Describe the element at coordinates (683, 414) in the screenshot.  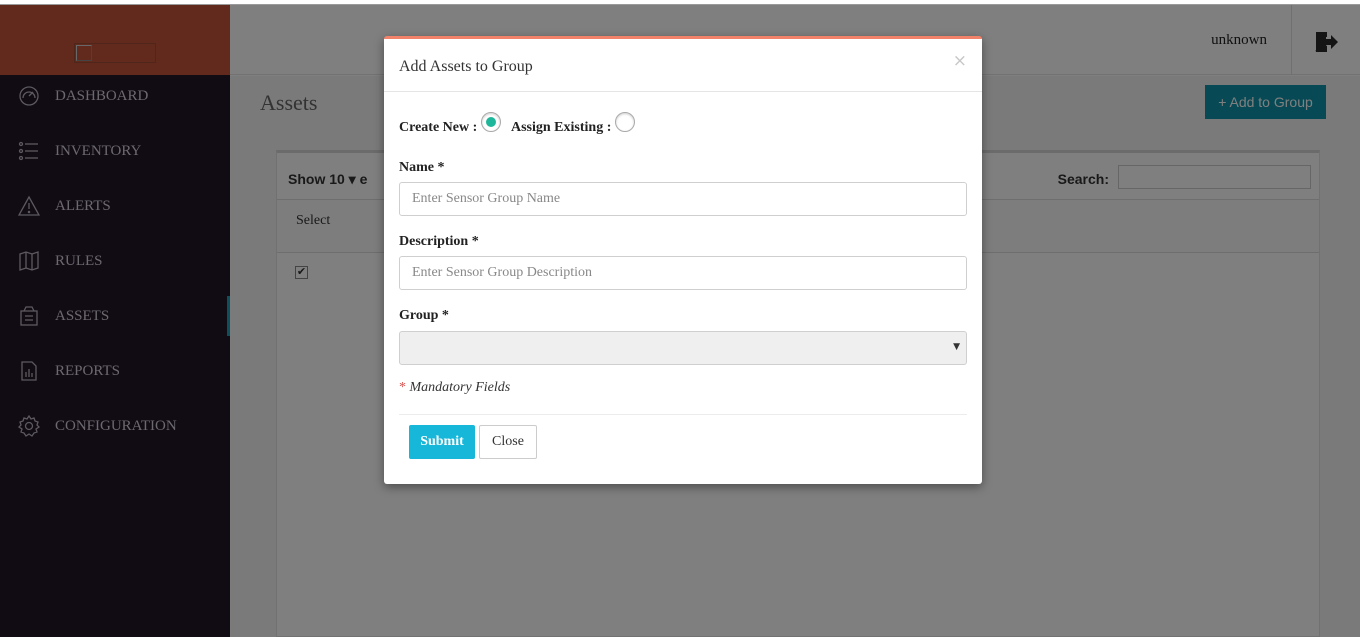
I see `footer-divider` at that location.